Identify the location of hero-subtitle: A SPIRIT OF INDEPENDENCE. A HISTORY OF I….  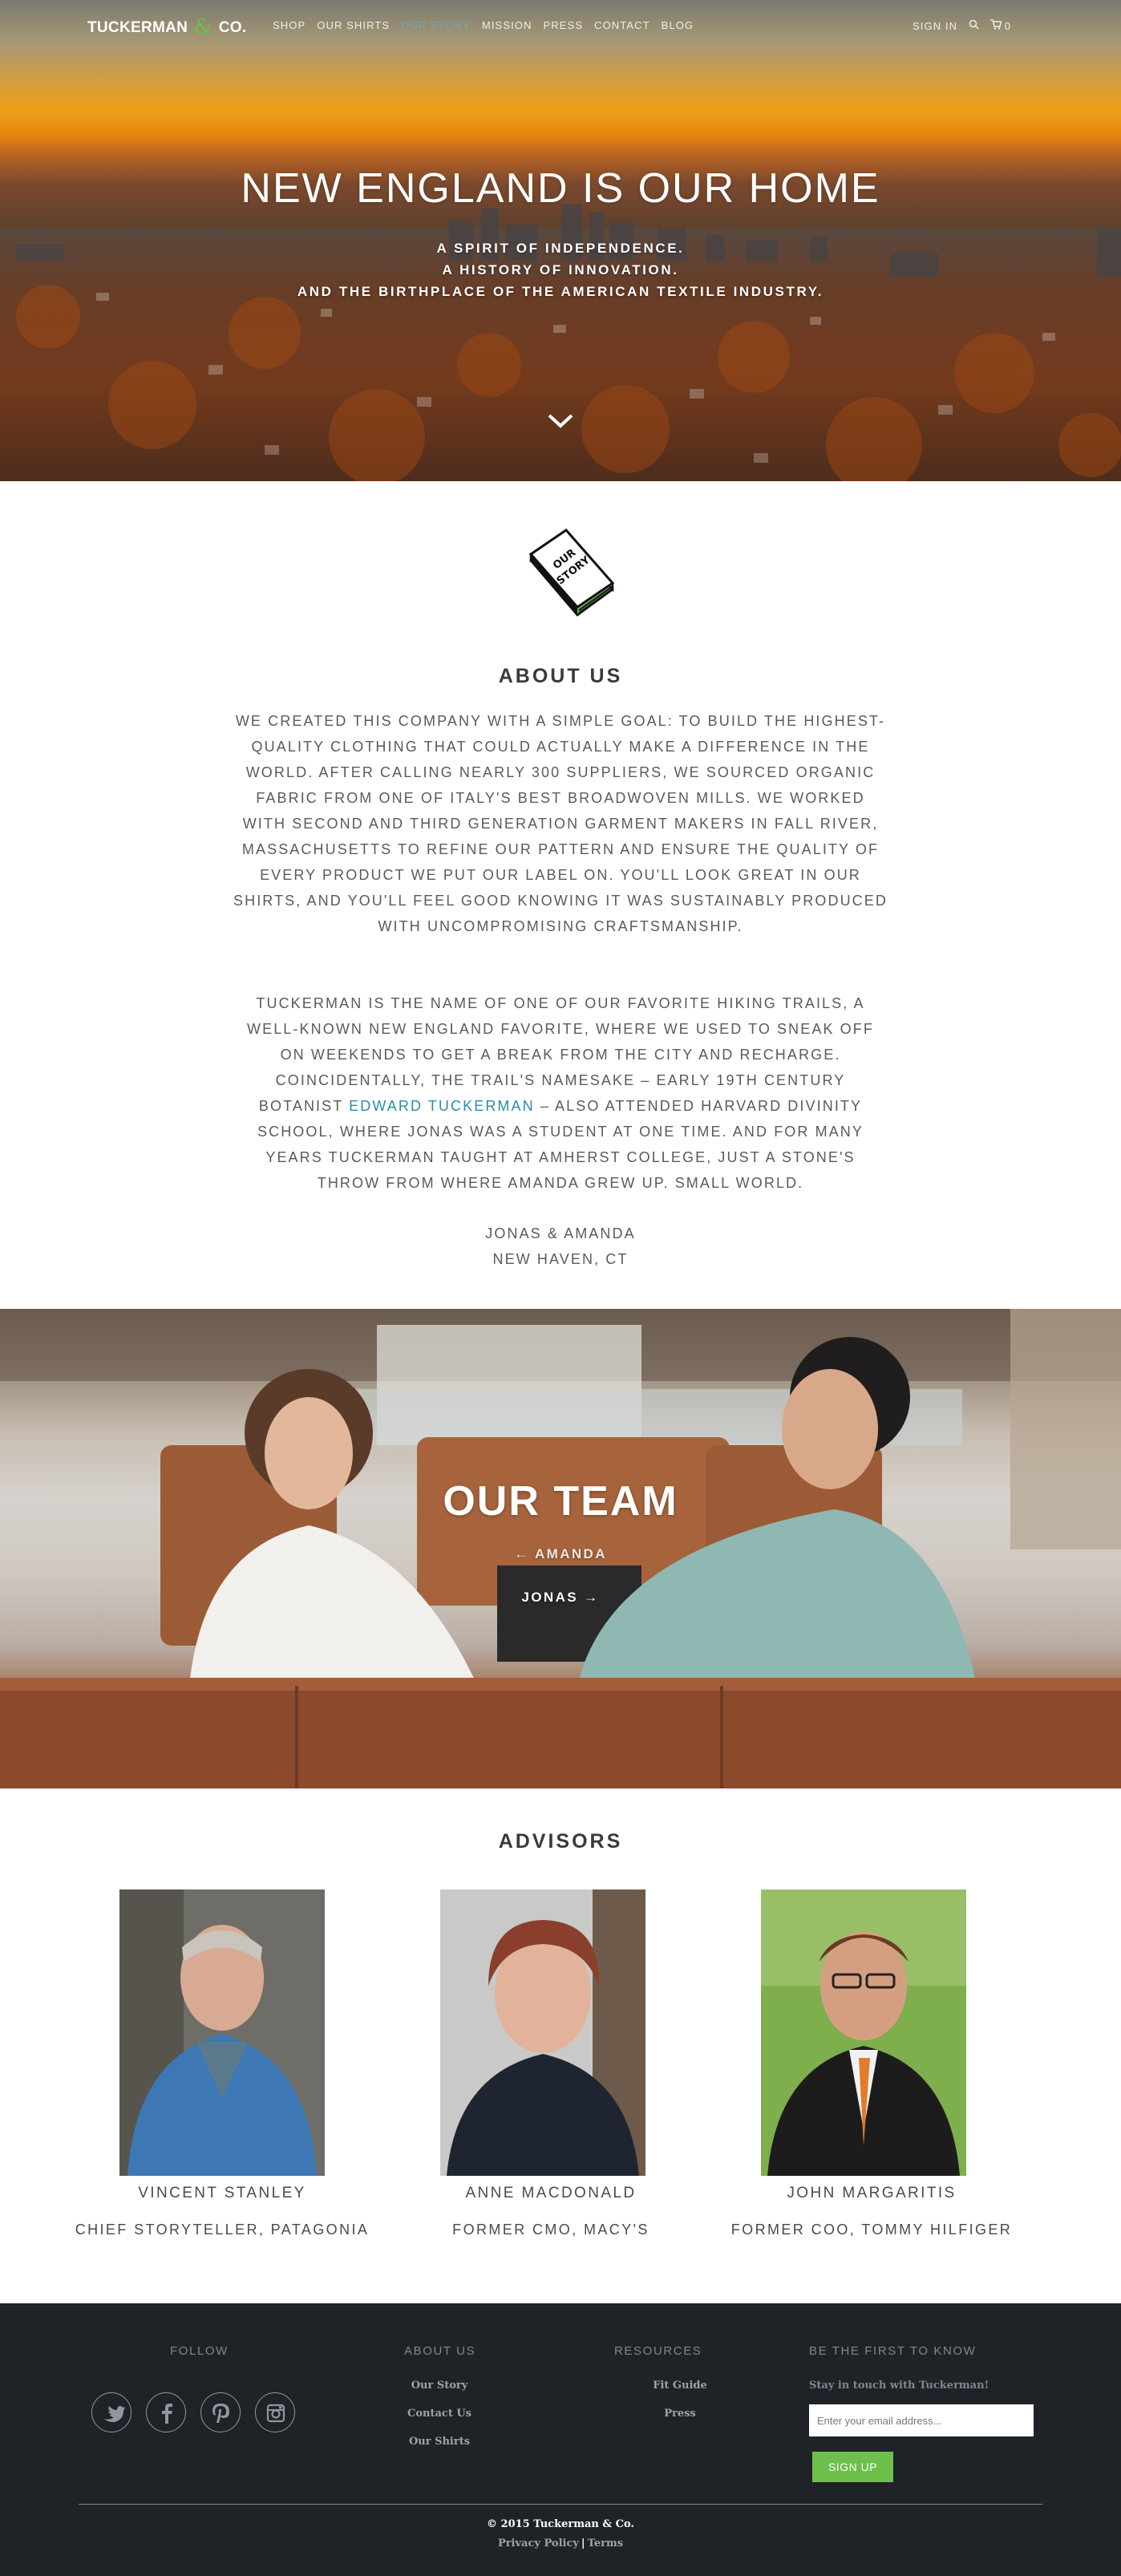
(560, 269).